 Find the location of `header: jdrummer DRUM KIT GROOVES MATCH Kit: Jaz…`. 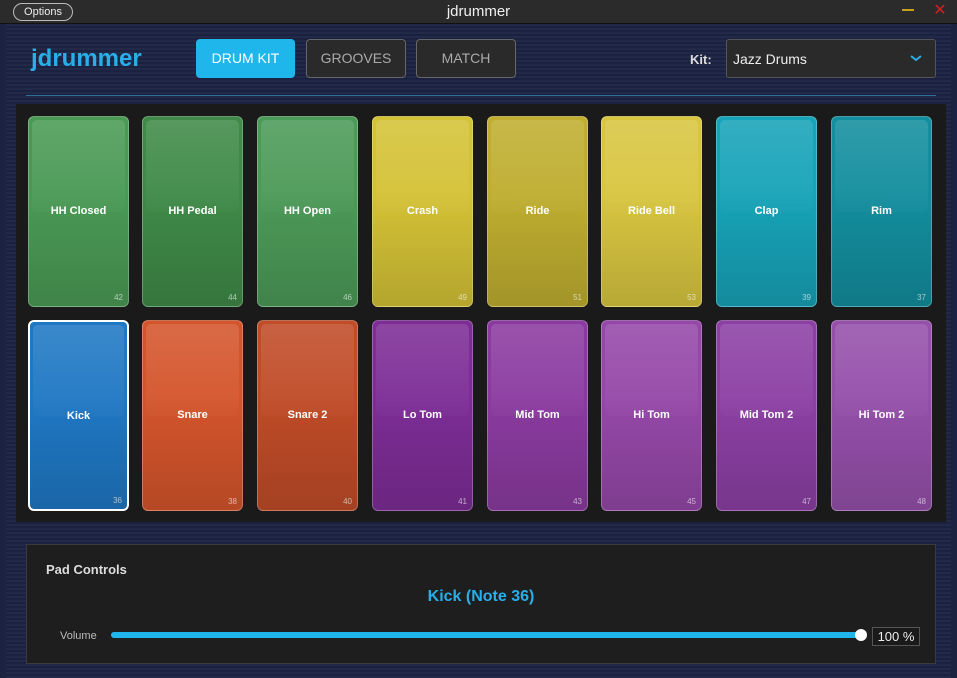

header: jdrummer DRUM KIT GROOVES MATCH Kit: Jaz… is located at coordinates (478, 60).